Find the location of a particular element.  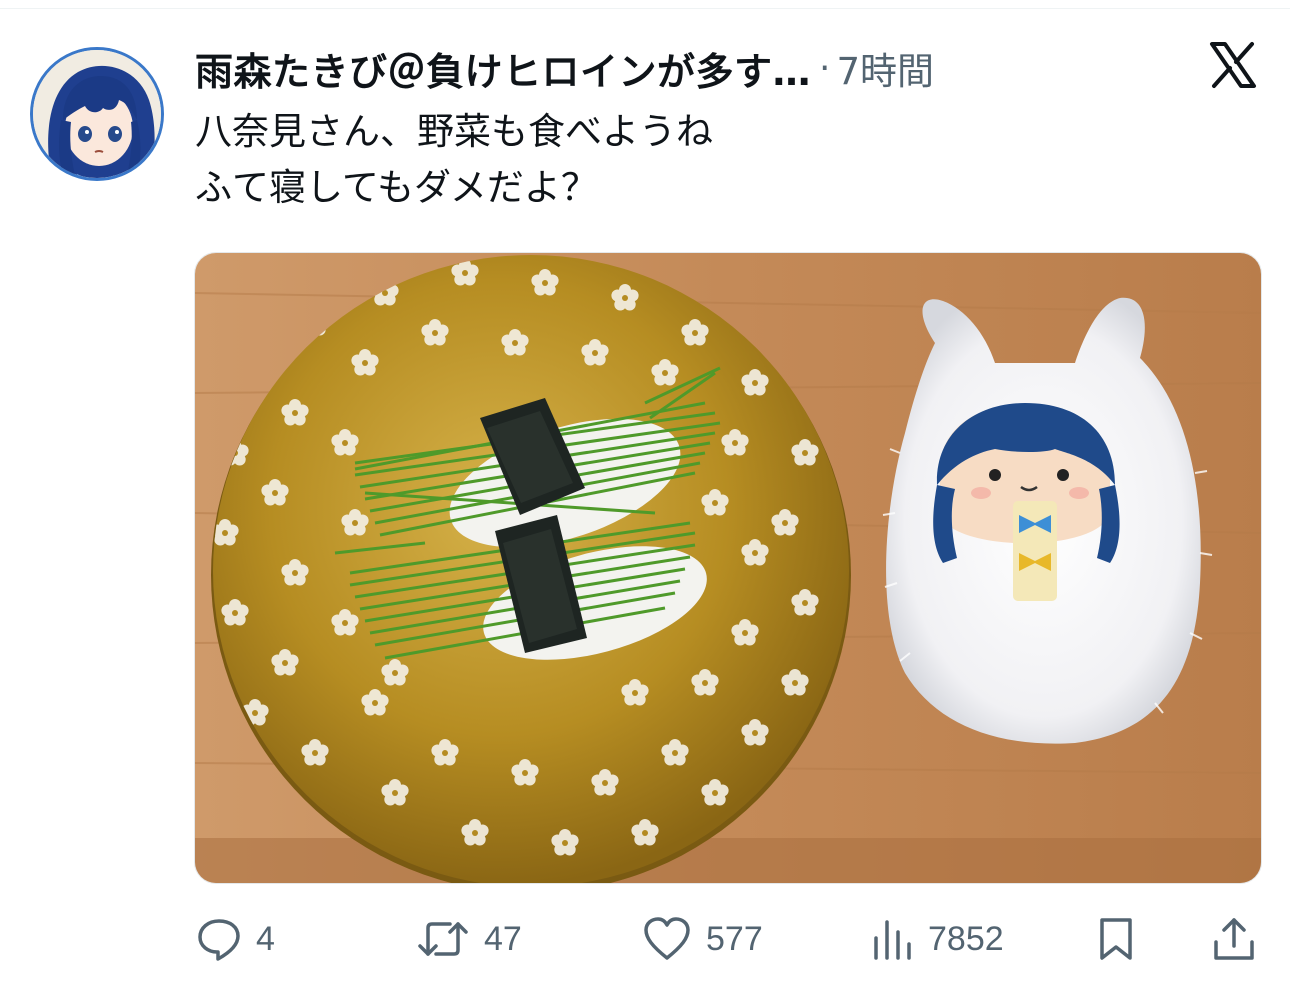

share-button is located at coordinates (1234, 939).